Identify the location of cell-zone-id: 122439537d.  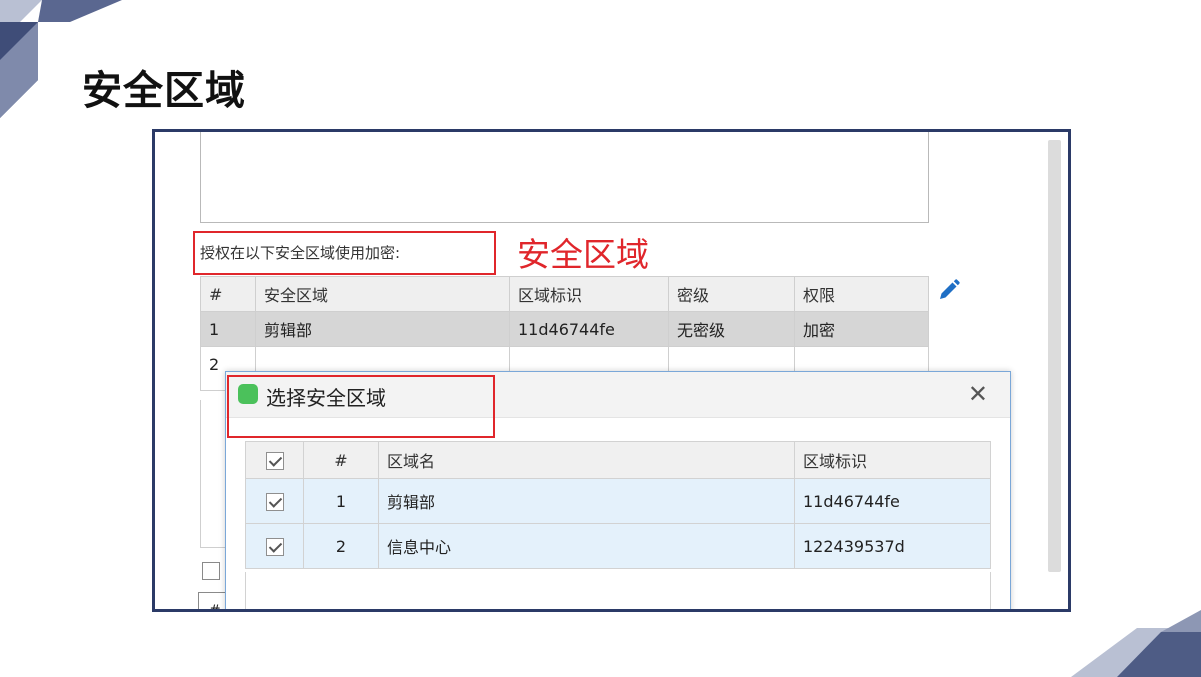
(892, 546).